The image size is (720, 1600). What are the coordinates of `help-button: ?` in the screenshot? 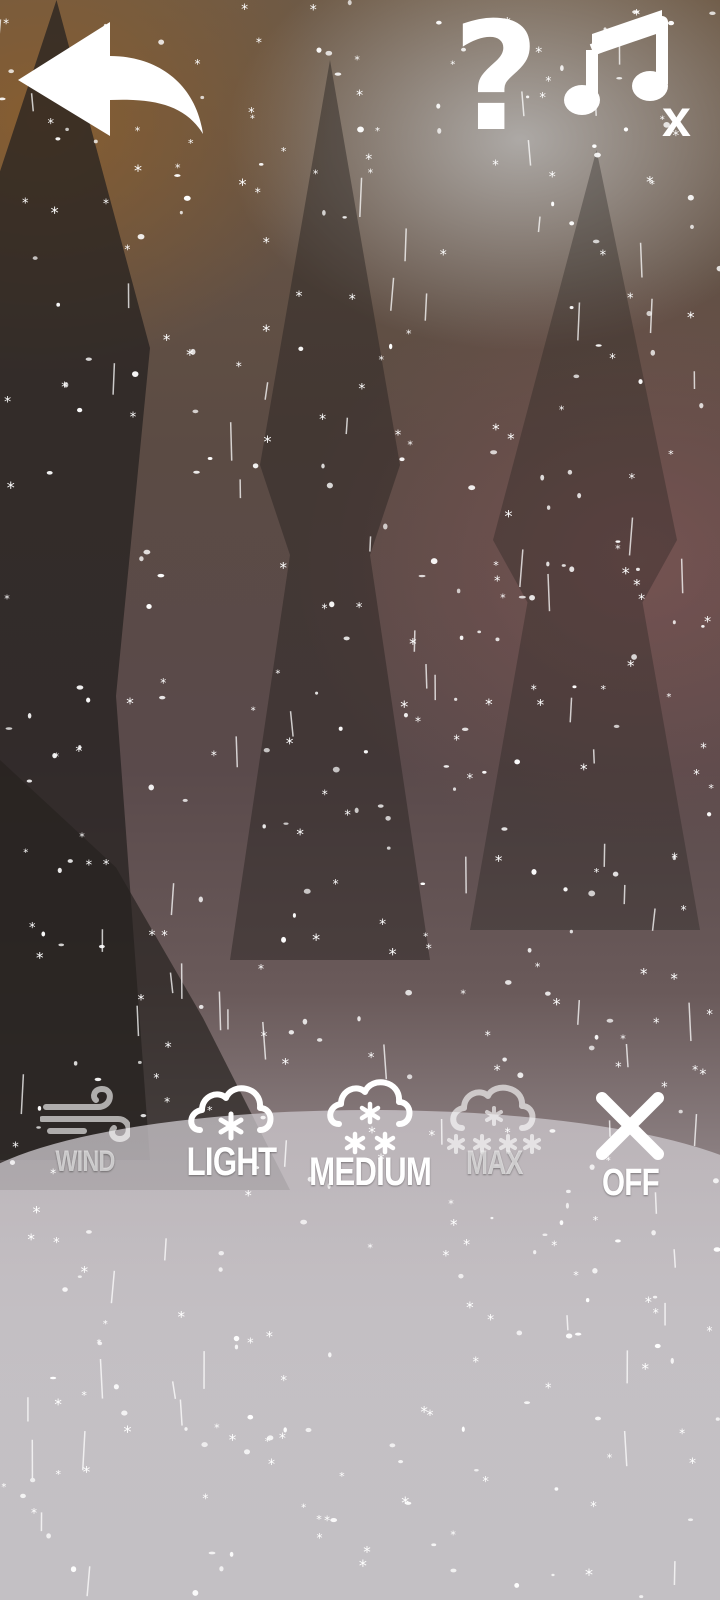 It's located at (496, 78).